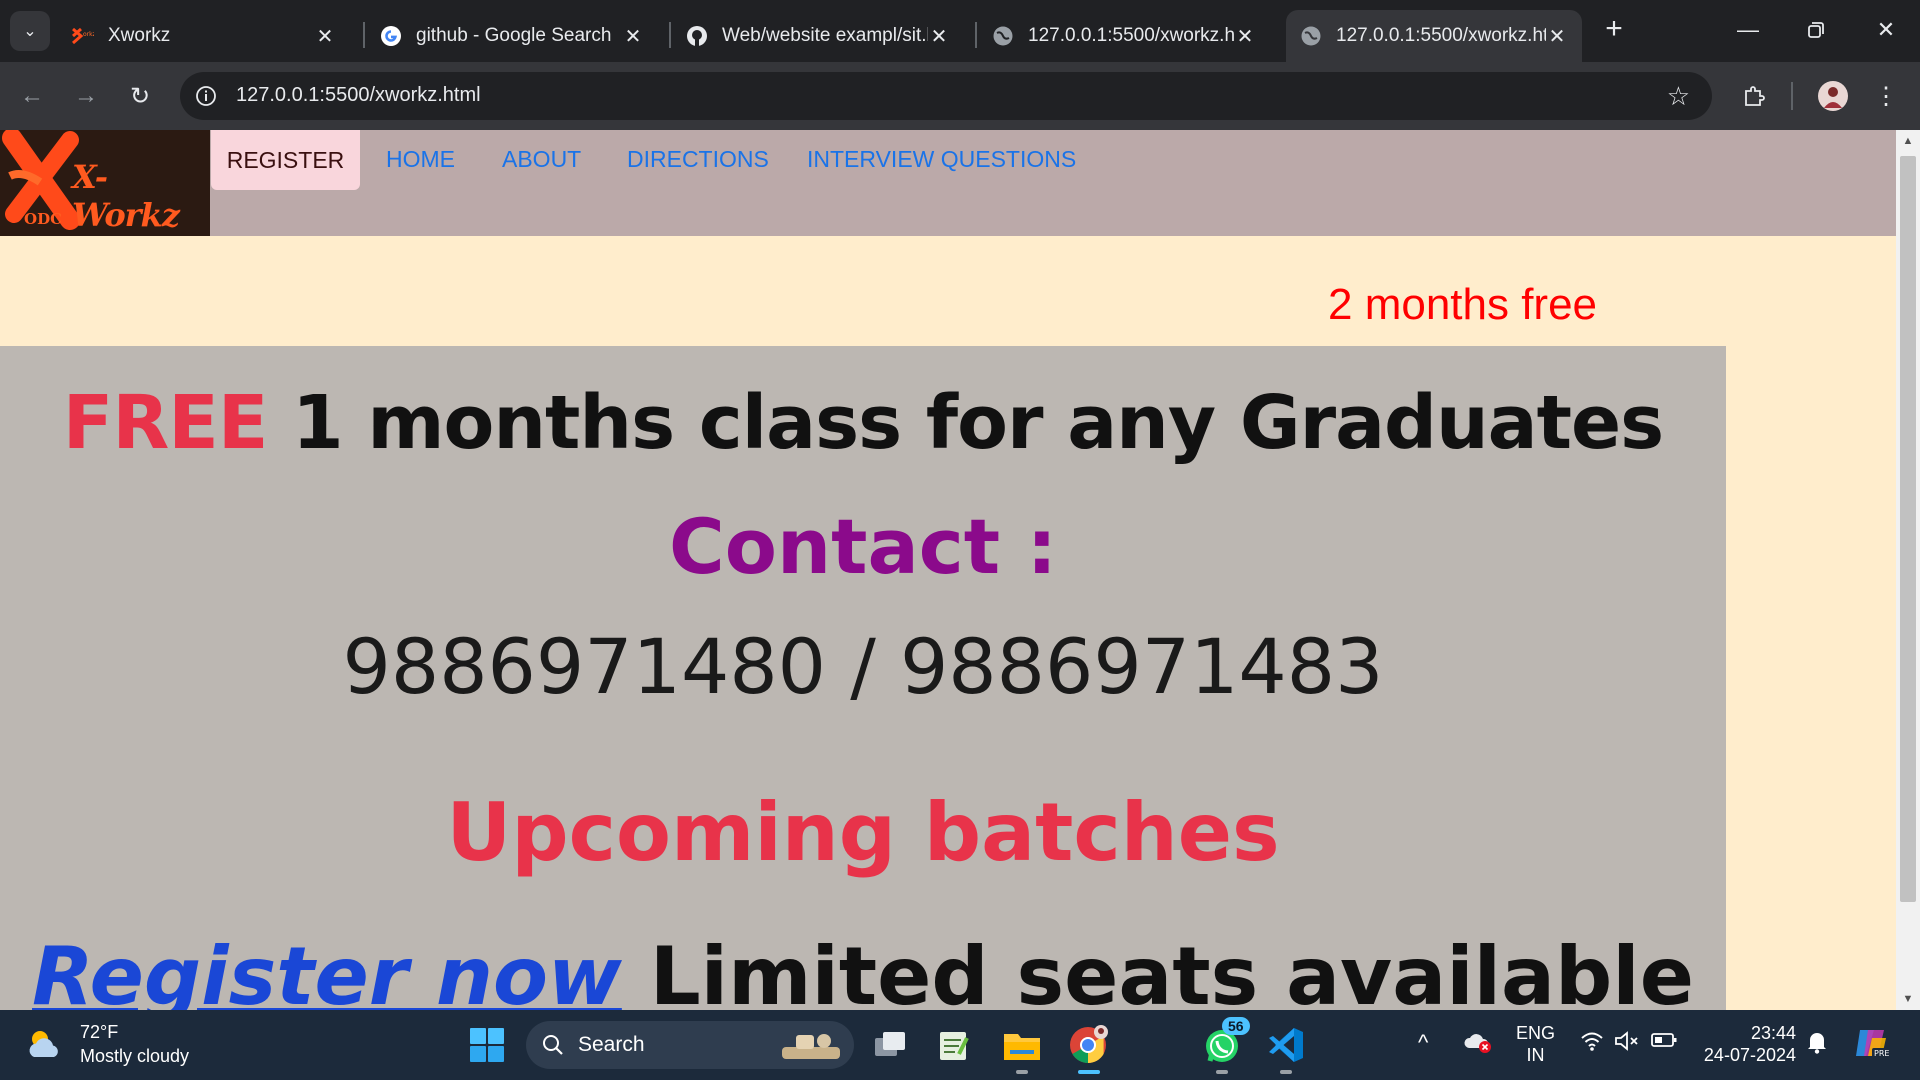  I want to click on restore-button, so click(1816, 30).